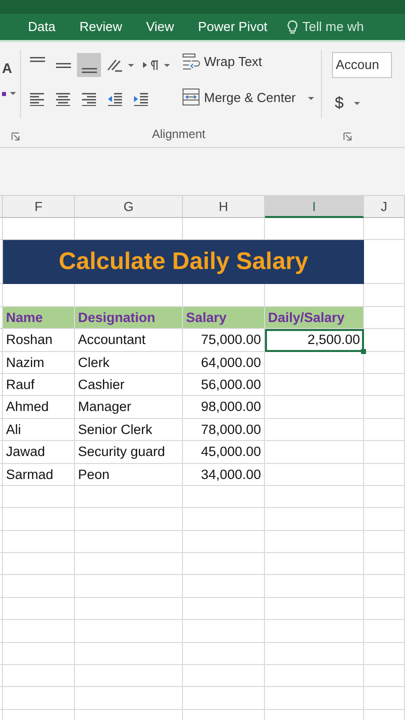 The image size is (405, 720). Describe the element at coordinates (9, 94) in the screenshot. I see `font-color-button` at that location.